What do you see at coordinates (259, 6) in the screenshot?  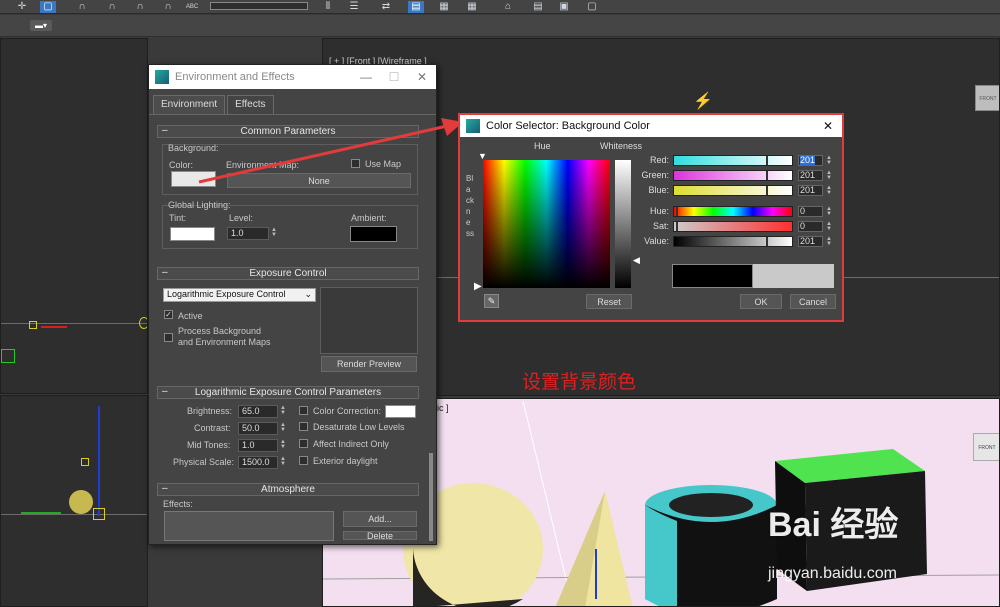 I see `named-selection-field` at bounding box center [259, 6].